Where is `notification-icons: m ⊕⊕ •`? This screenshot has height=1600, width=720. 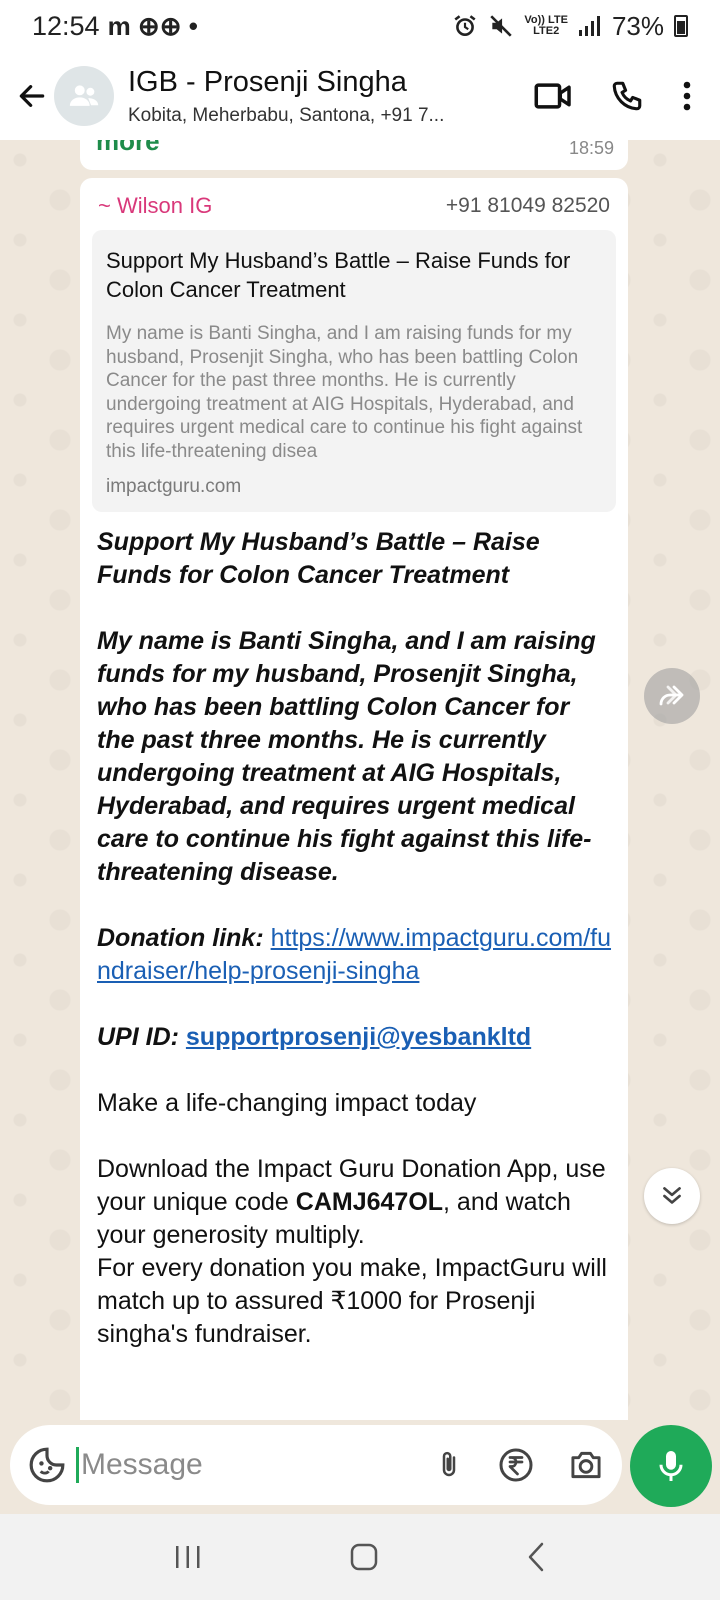 notification-icons: m ⊕⊕ • is located at coordinates (152, 25).